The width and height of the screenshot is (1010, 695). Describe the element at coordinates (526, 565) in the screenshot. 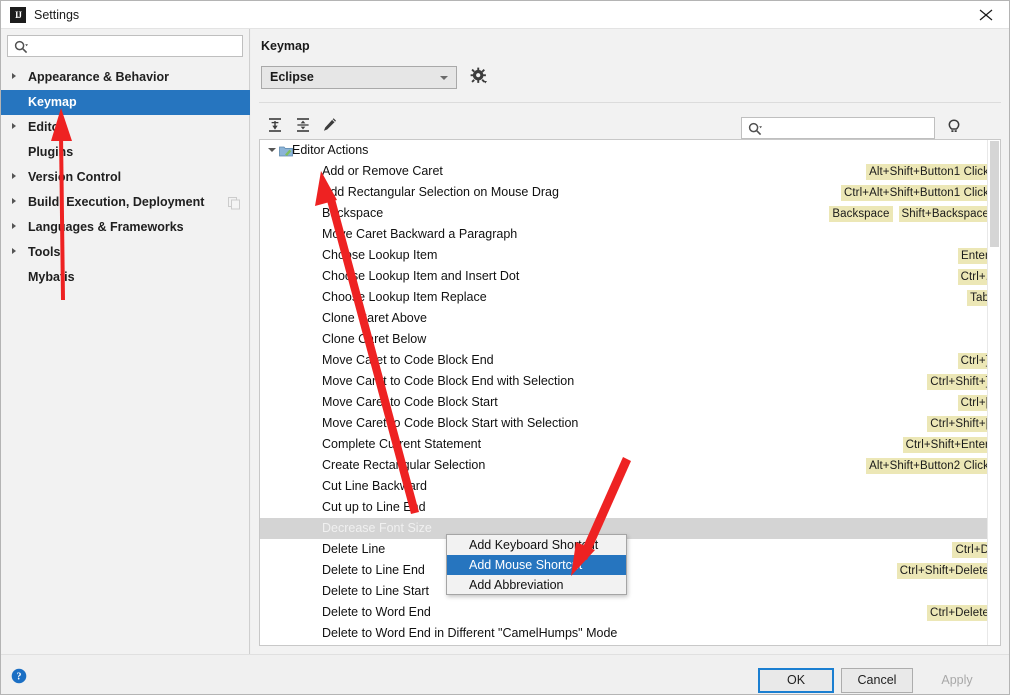

I see `menu-item-label: Add Mouse Shortcut` at that location.